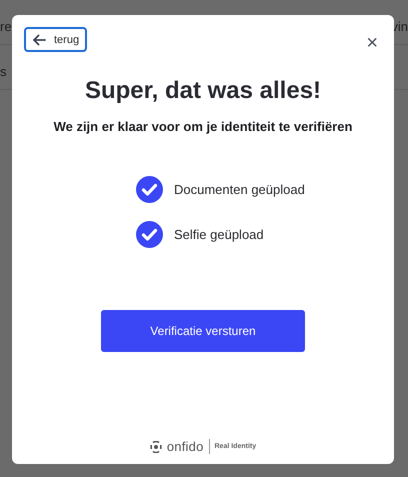  I want to click on subtitle: We zijn er klaar voor om je identiteit te verifiëren, so click(203, 126).